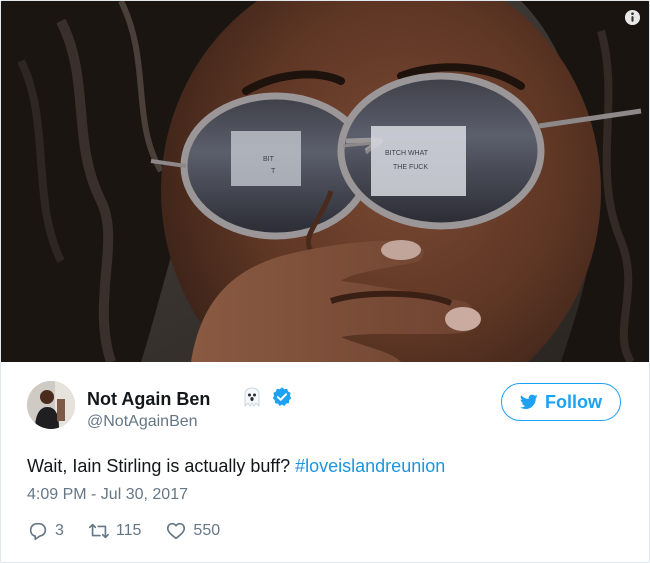 The width and height of the screenshot is (650, 563). I want to click on retweet-button: 115, so click(115, 531).